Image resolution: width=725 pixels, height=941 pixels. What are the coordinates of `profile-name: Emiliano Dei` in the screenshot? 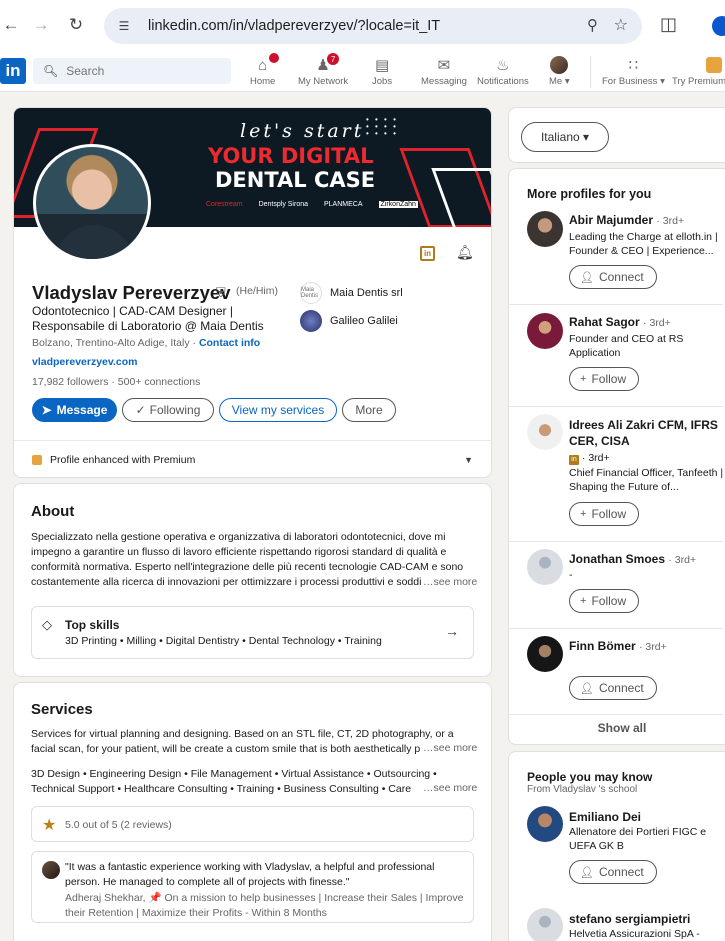 It's located at (605, 817).